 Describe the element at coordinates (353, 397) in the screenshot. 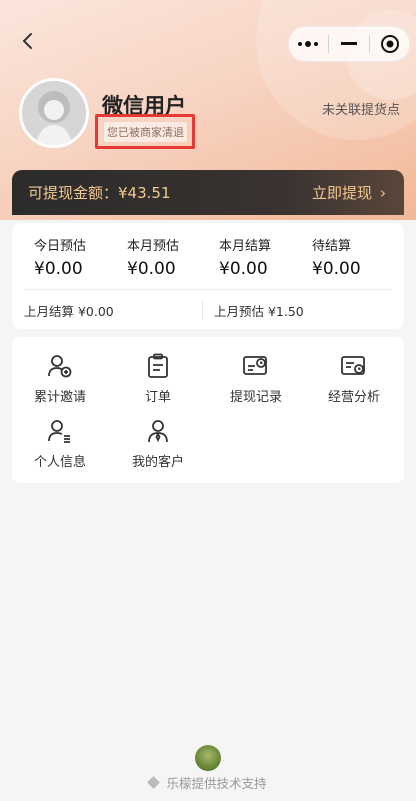

I see `menu-label: 经营分析` at that location.